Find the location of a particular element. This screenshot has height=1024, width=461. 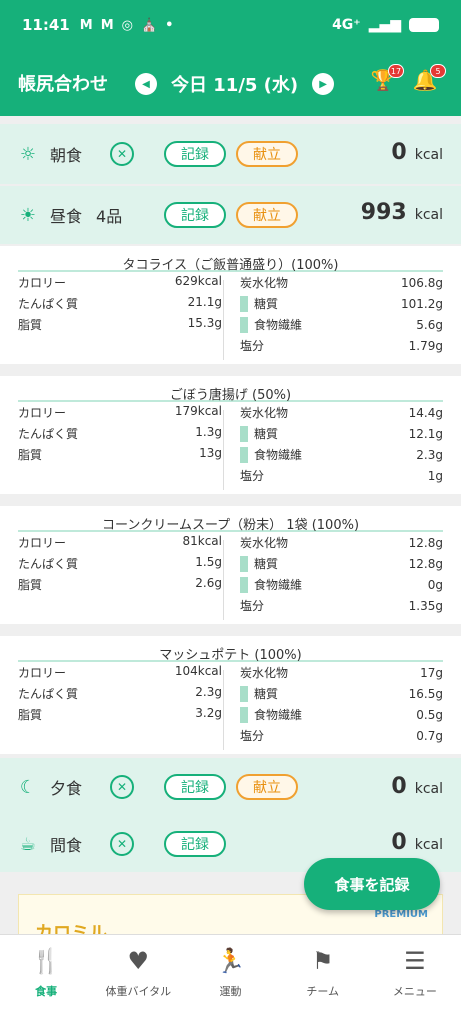

kcal-value: 993 is located at coordinates (383, 212).